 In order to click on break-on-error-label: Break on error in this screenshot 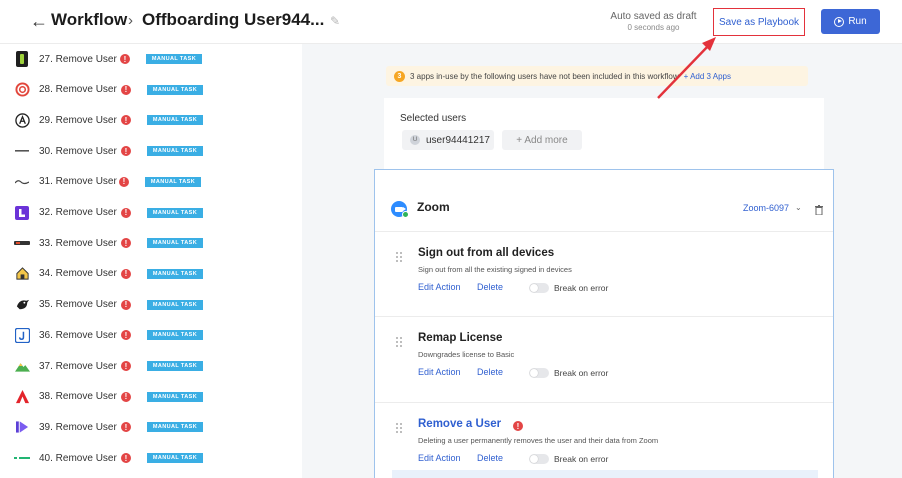, I will do `click(581, 373)`.